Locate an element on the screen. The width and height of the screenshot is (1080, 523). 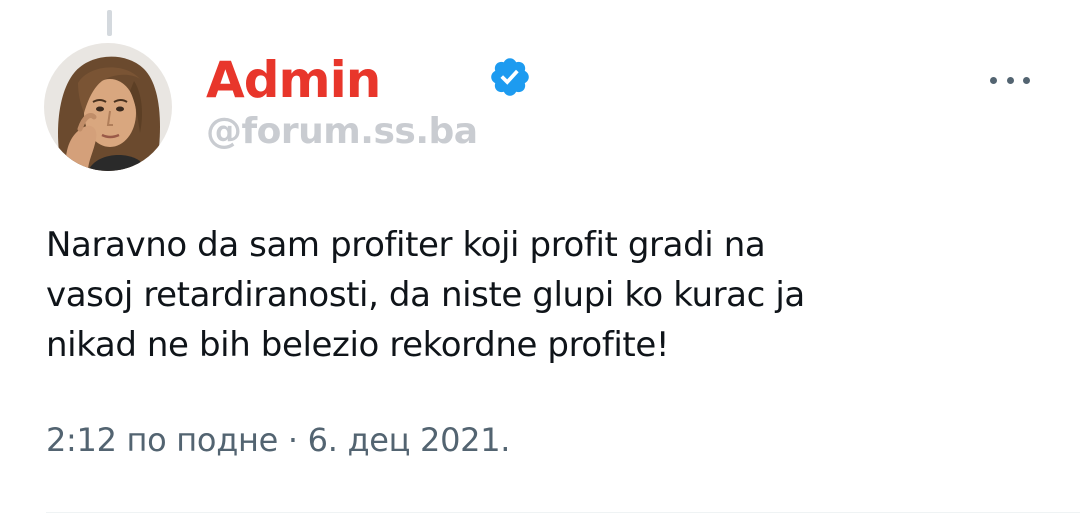
verified-badge-icon is located at coordinates (510, 77).